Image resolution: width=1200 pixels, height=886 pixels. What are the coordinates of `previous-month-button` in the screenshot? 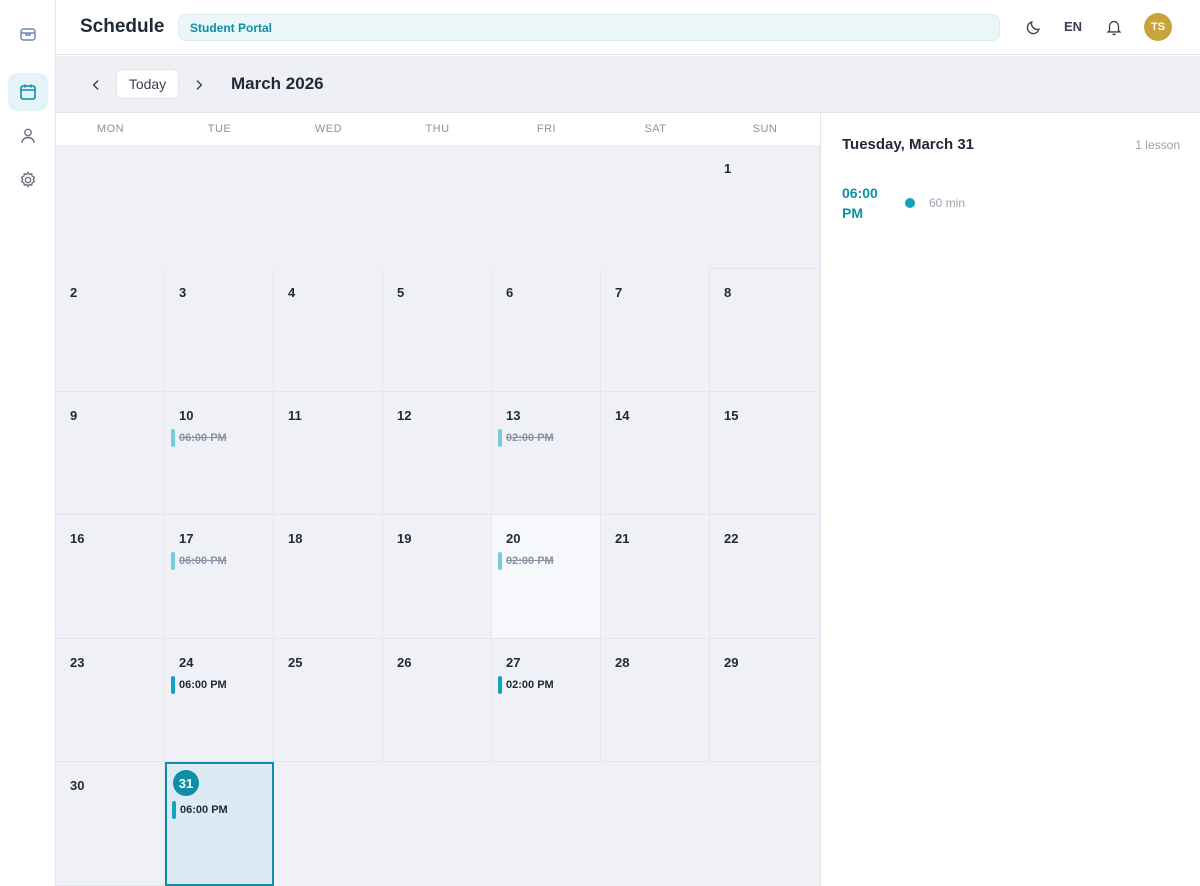 It's located at (96, 85).